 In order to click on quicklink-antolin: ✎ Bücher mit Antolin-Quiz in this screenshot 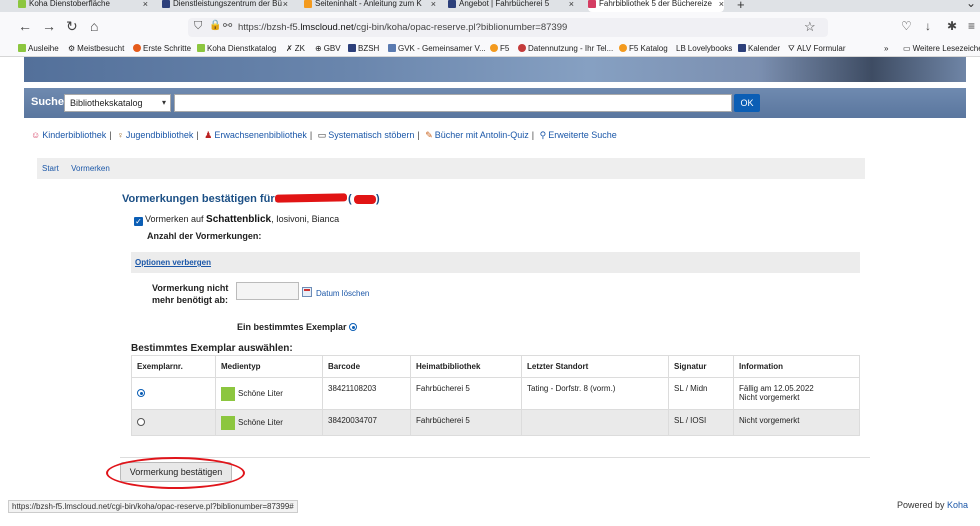, I will do `click(477, 135)`.